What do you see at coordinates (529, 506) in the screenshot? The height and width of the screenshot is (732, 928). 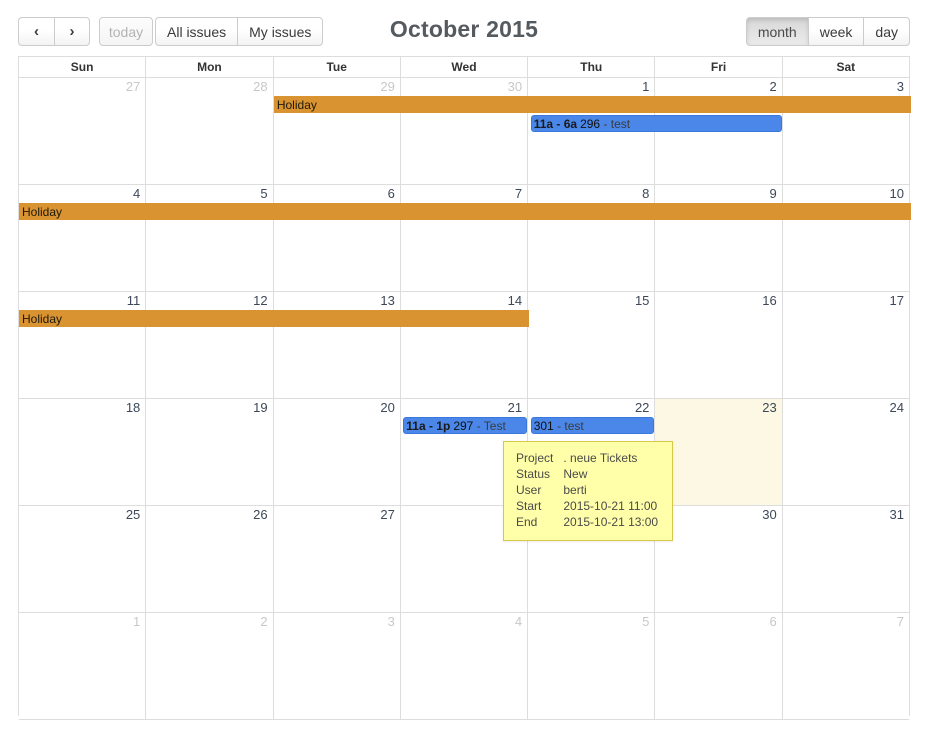 I see `tooltip-key: Start` at bounding box center [529, 506].